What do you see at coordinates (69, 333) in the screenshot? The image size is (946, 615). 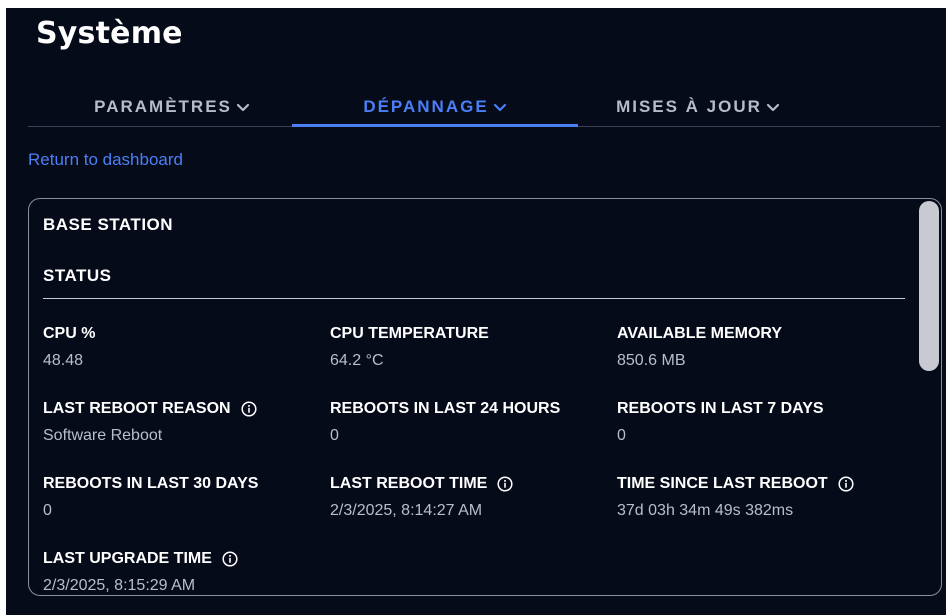 I see `stat-label: CPU %` at bounding box center [69, 333].